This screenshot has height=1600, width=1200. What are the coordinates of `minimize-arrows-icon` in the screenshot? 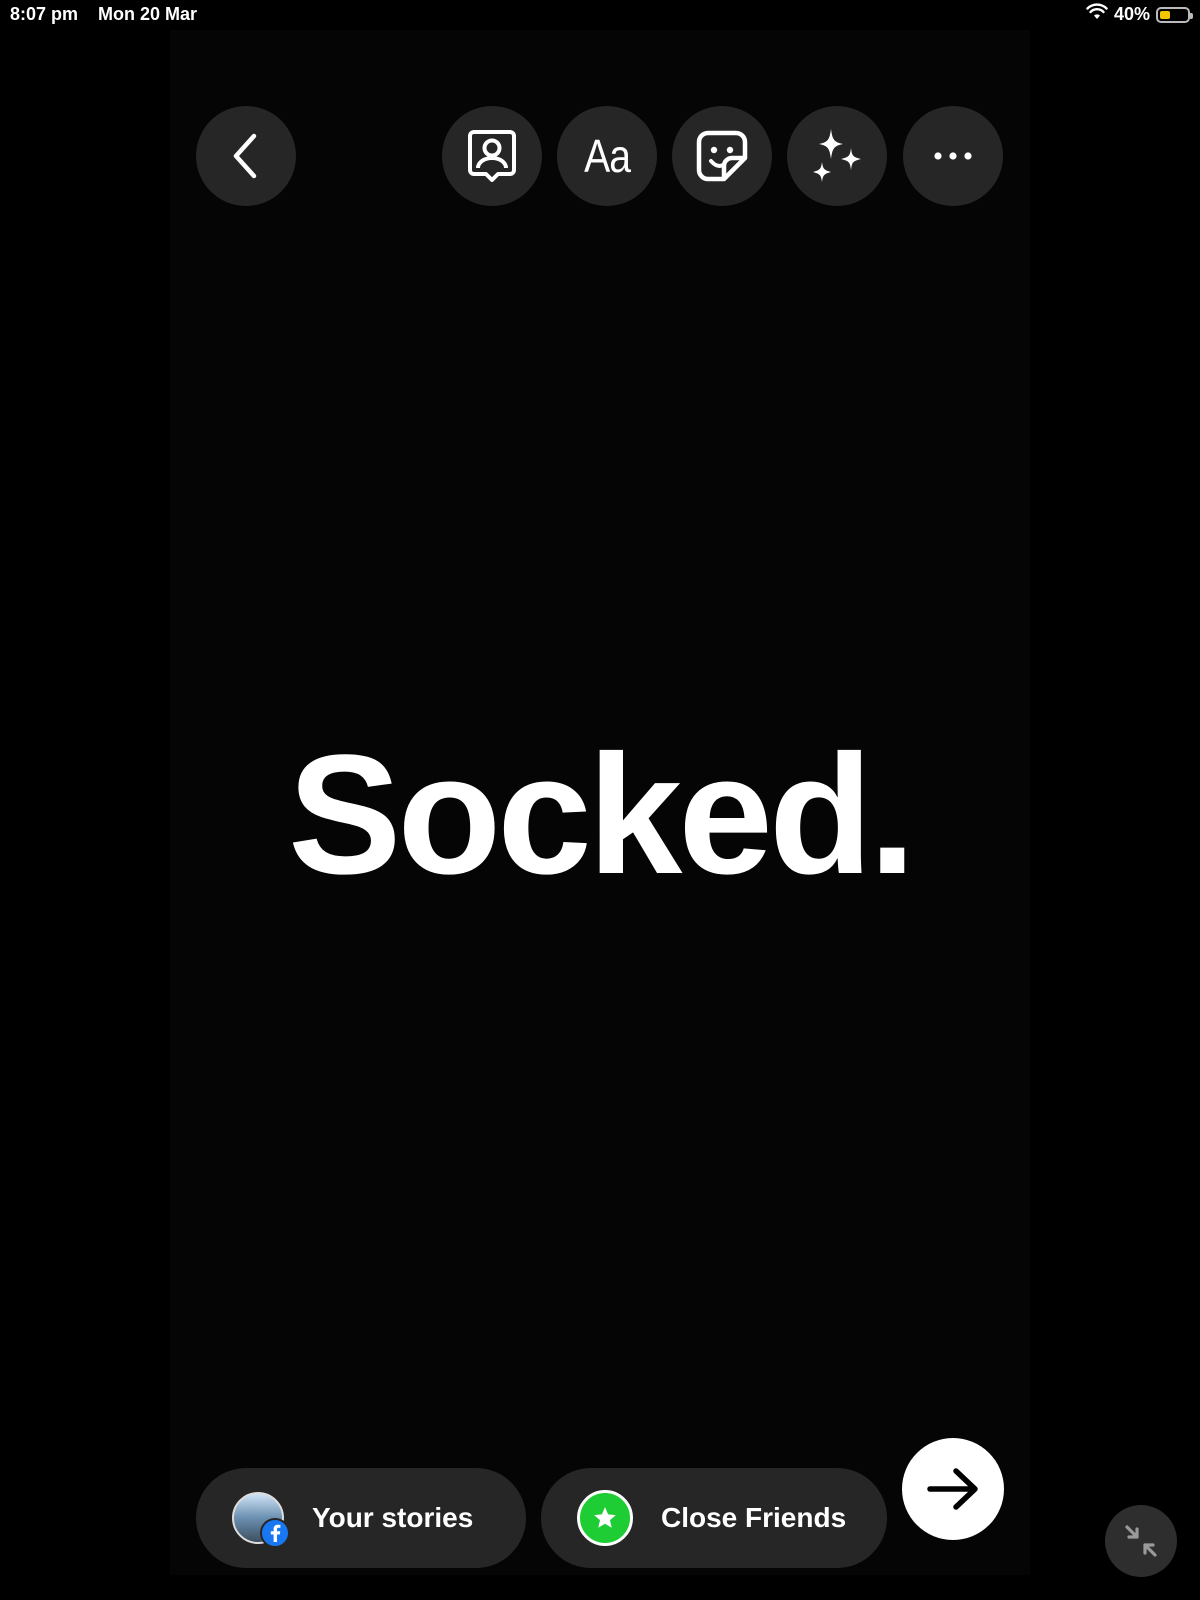 It's located at (1141, 1541).